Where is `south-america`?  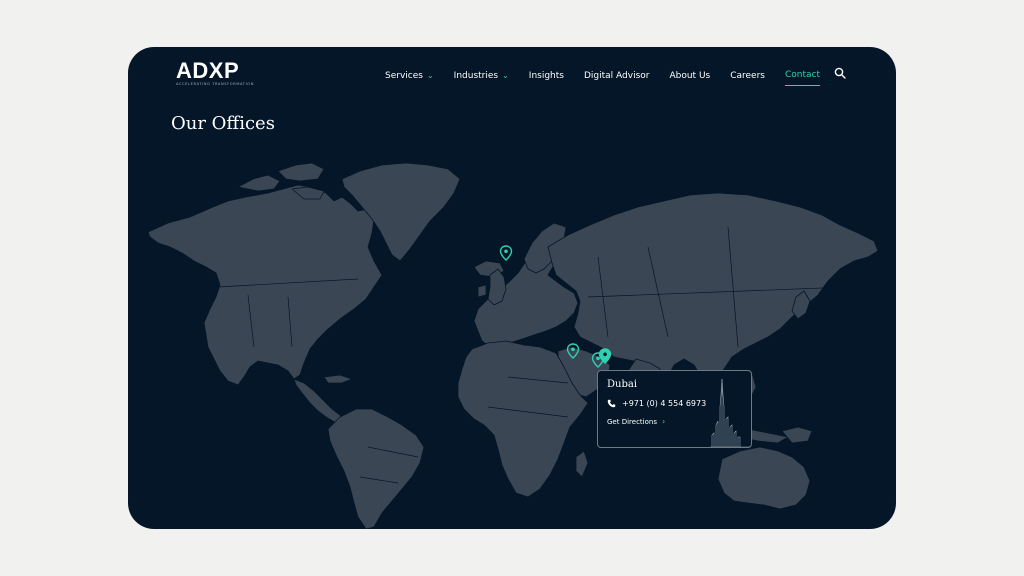 south-america is located at coordinates (376, 468).